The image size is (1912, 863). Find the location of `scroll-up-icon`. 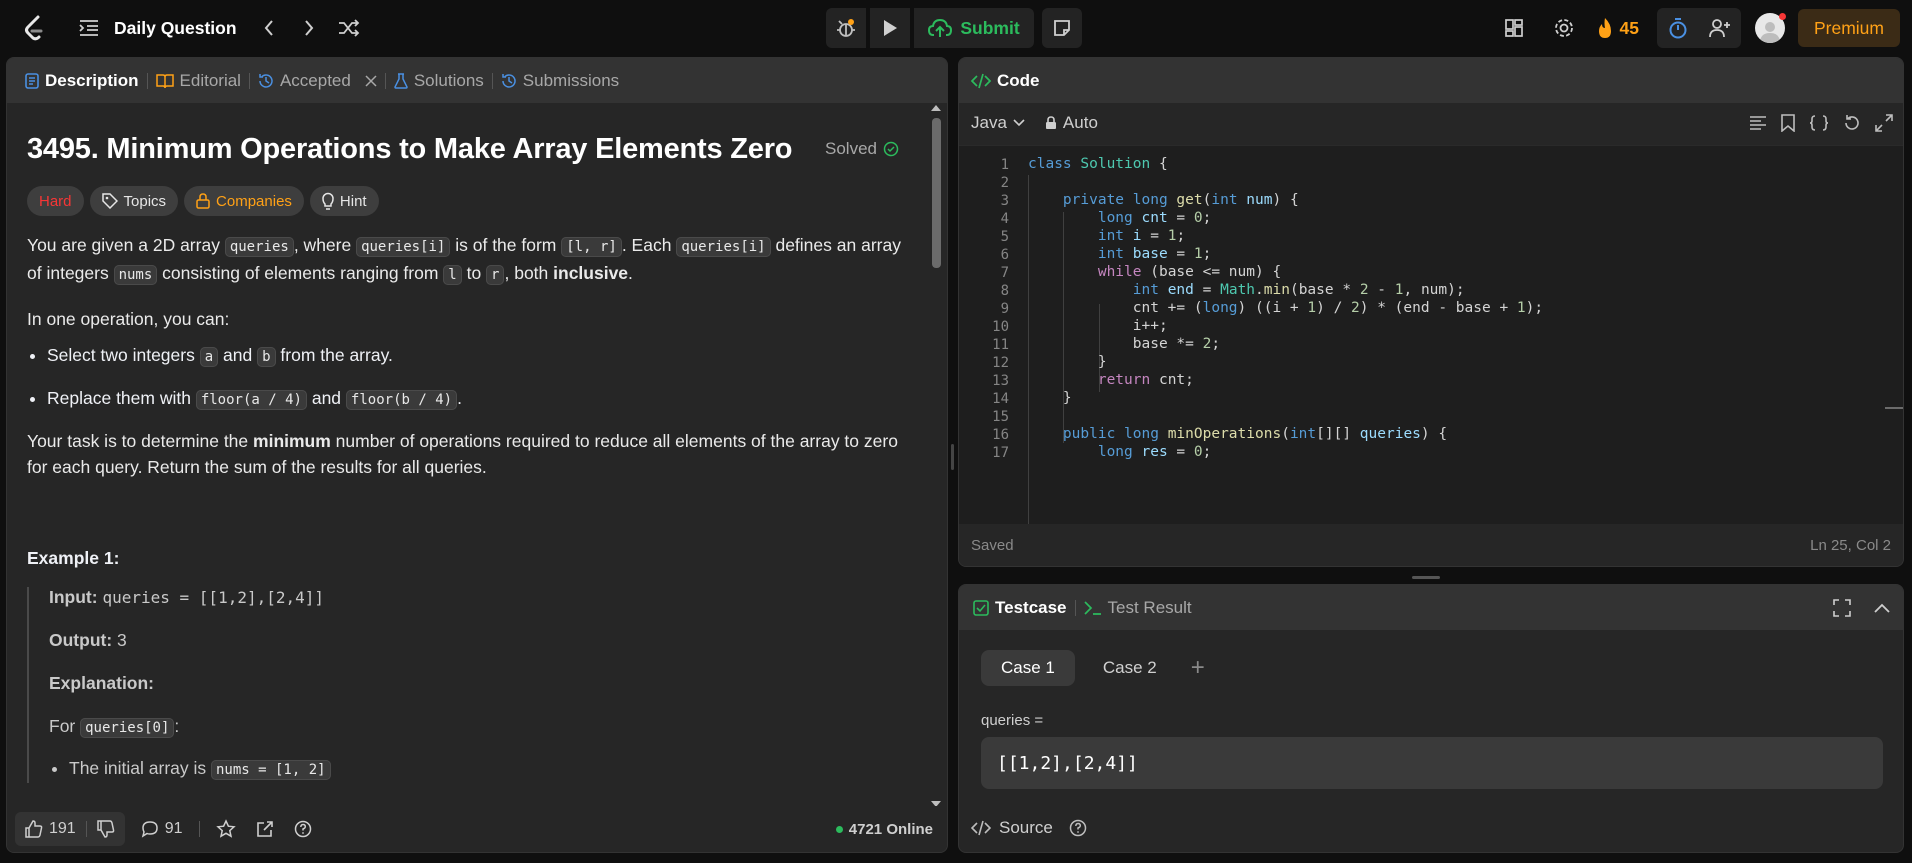

scroll-up-icon is located at coordinates (936, 108).